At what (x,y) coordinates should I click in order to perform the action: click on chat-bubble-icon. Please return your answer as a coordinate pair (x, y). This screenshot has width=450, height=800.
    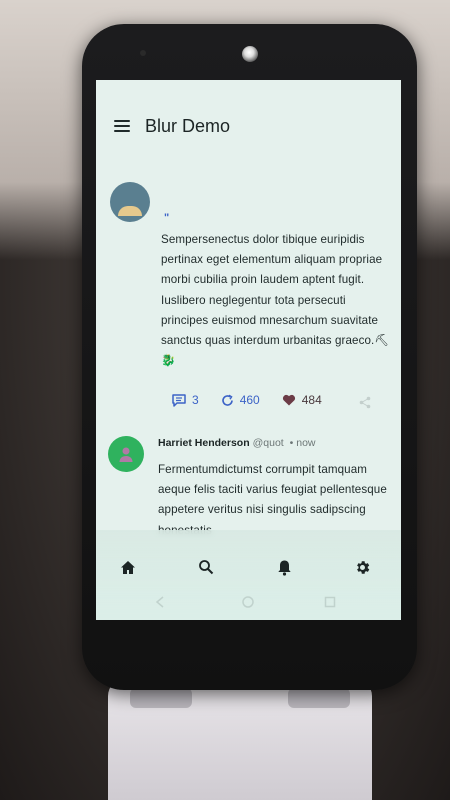
    Looking at the image, I should click on (179, 400).